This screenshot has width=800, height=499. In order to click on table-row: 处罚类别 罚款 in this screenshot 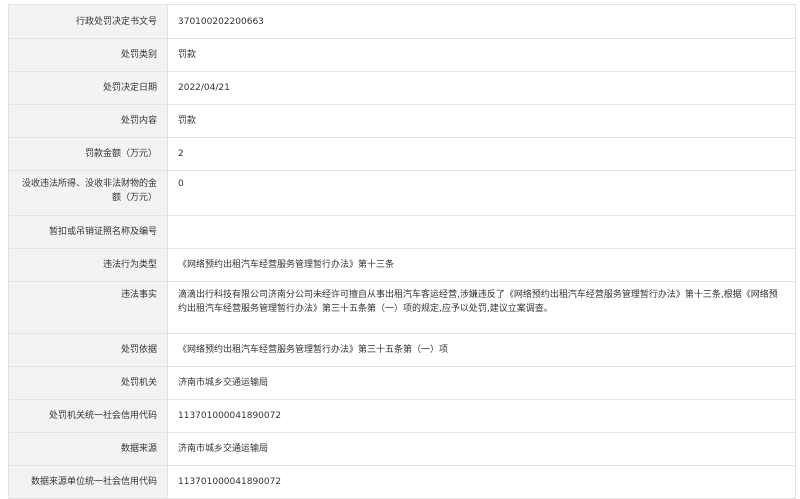, I will do `click(402, 55)`.